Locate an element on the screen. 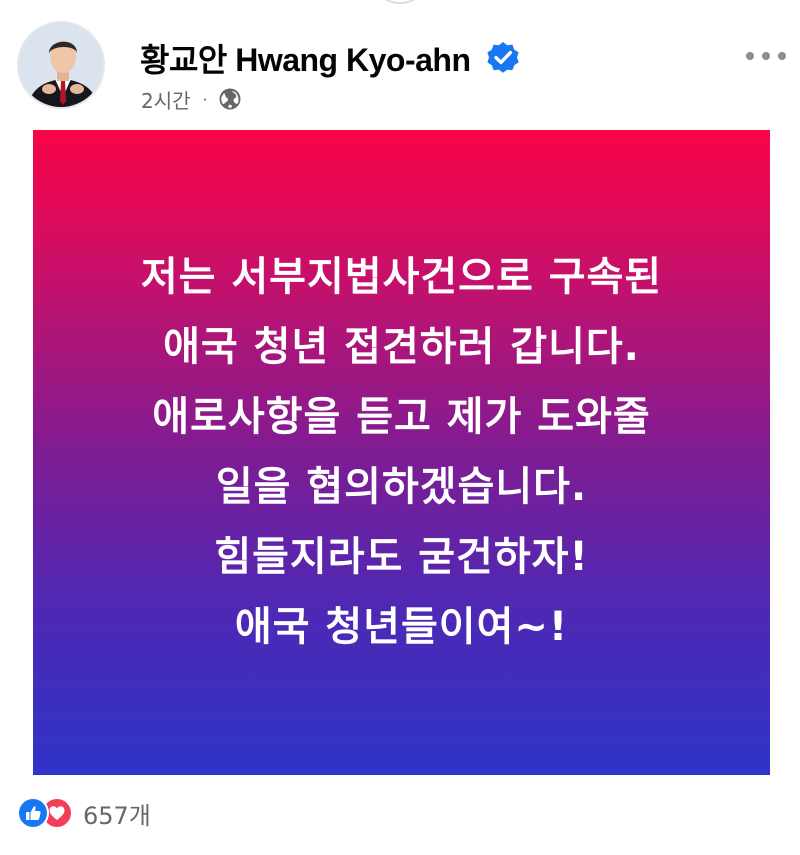  post-timestamp: 2시간 is located at coordinates (166, 99).